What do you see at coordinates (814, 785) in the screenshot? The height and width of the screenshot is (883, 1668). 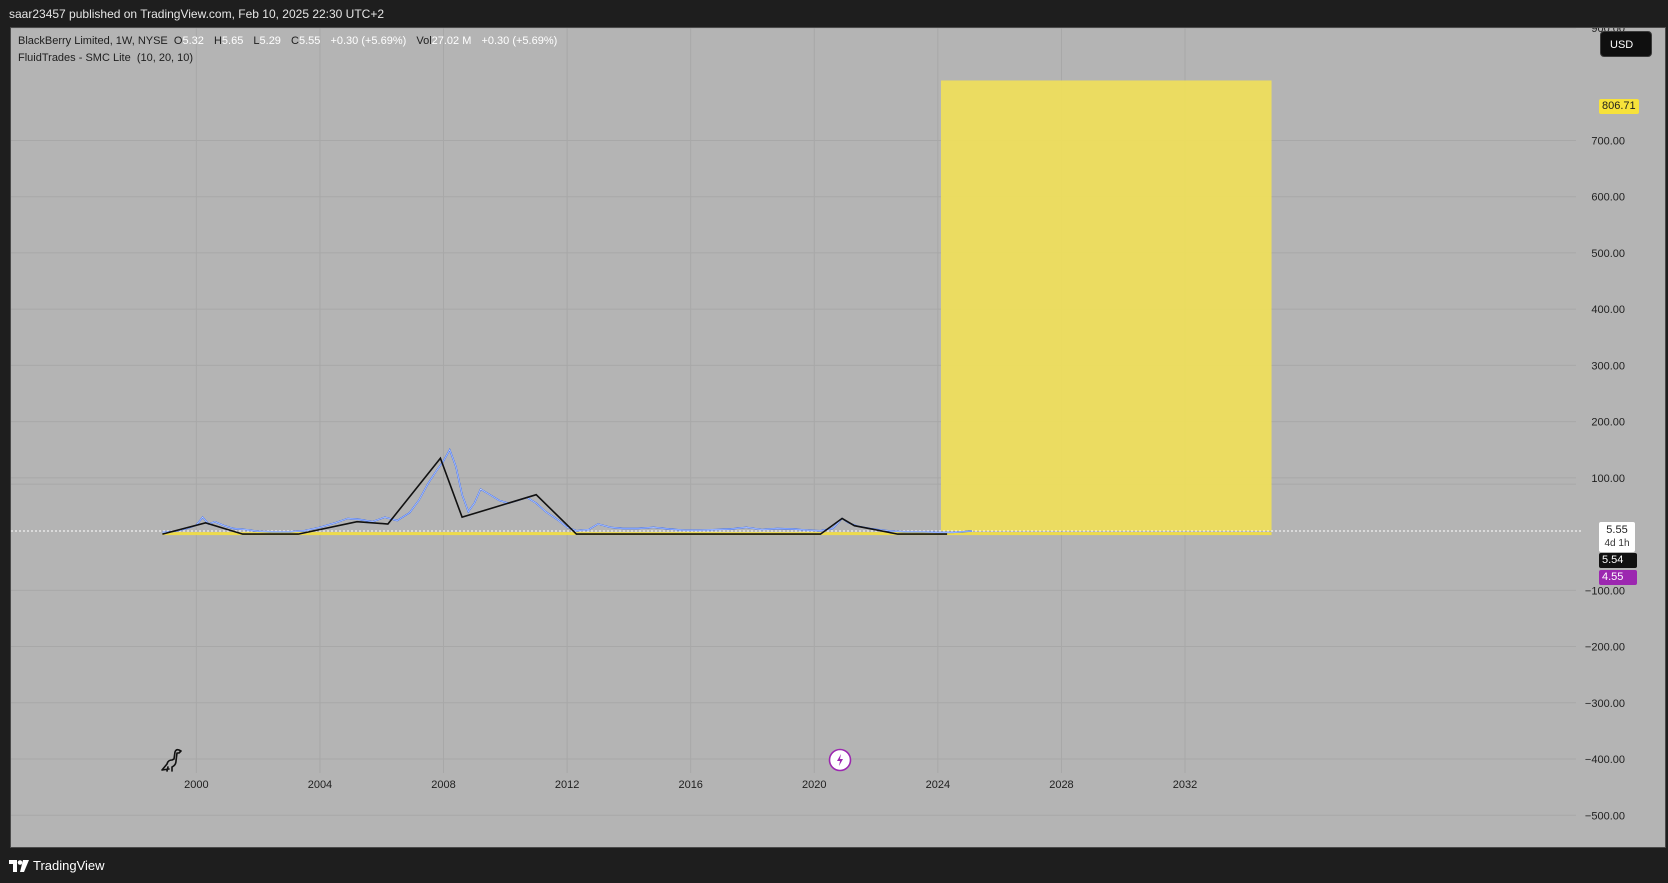 I see `x-tick-label: 2020` at bounding box center [814, 785].